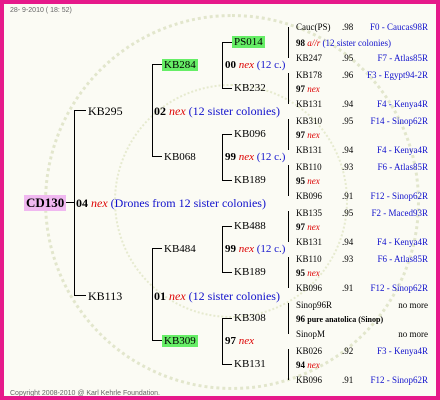 The height and width of the screenshot is (400, 440). I want to click on gen4-origin: F3 - Kenya4R, so click(402, 351).